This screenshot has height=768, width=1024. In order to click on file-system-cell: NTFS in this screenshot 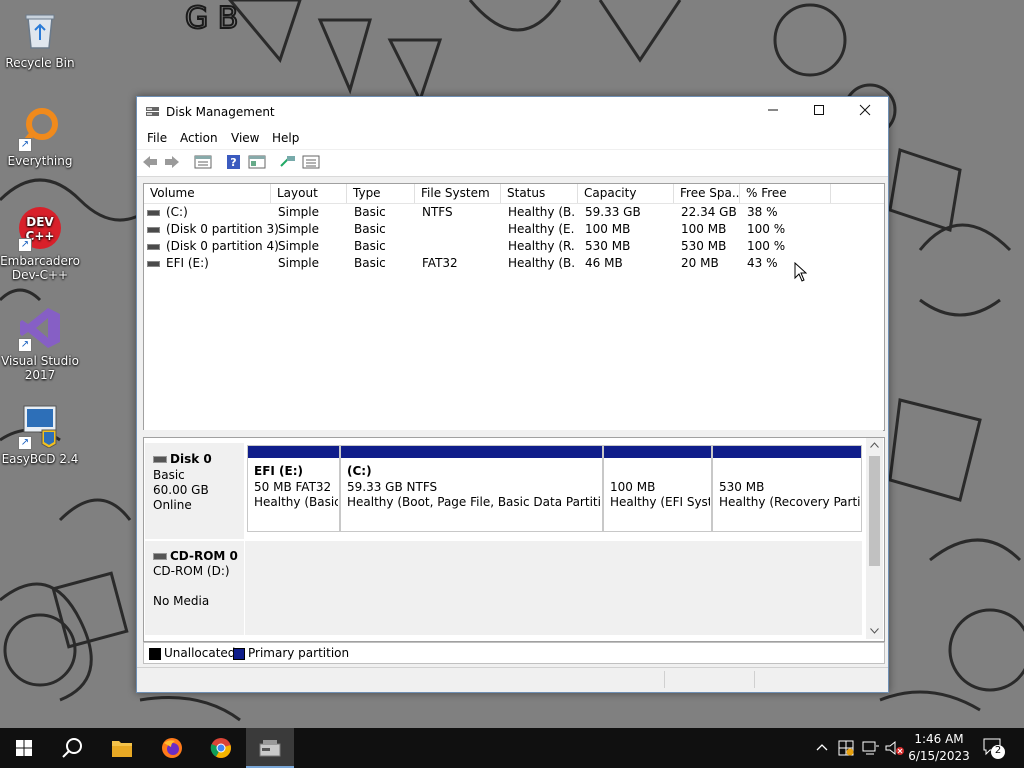, I will do `click(437, 212)`.